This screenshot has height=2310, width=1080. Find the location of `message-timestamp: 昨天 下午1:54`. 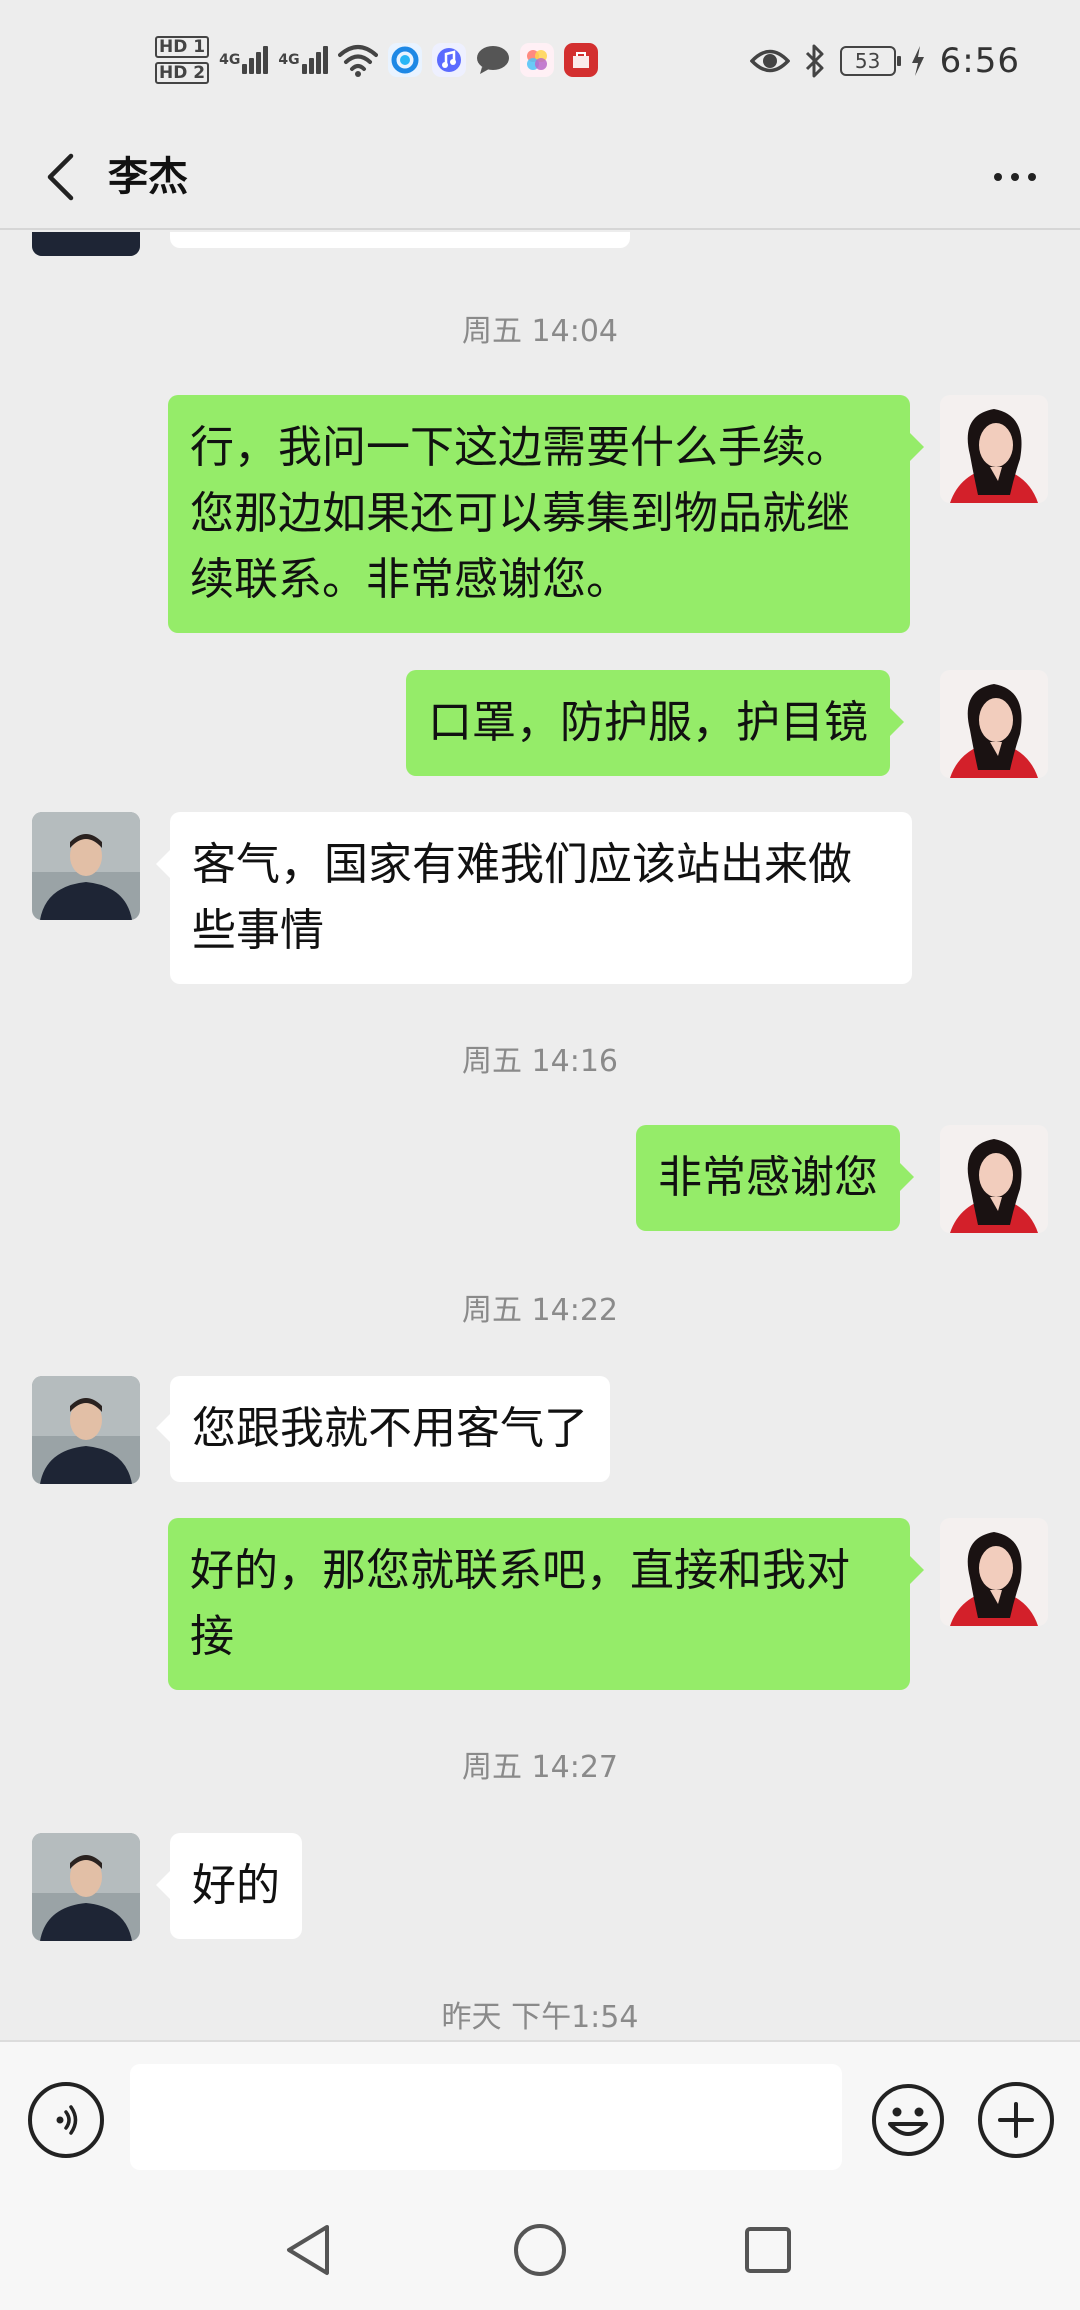

message-timestamp: 昨天 下午1:54 is located at coordinates (540, 2017).